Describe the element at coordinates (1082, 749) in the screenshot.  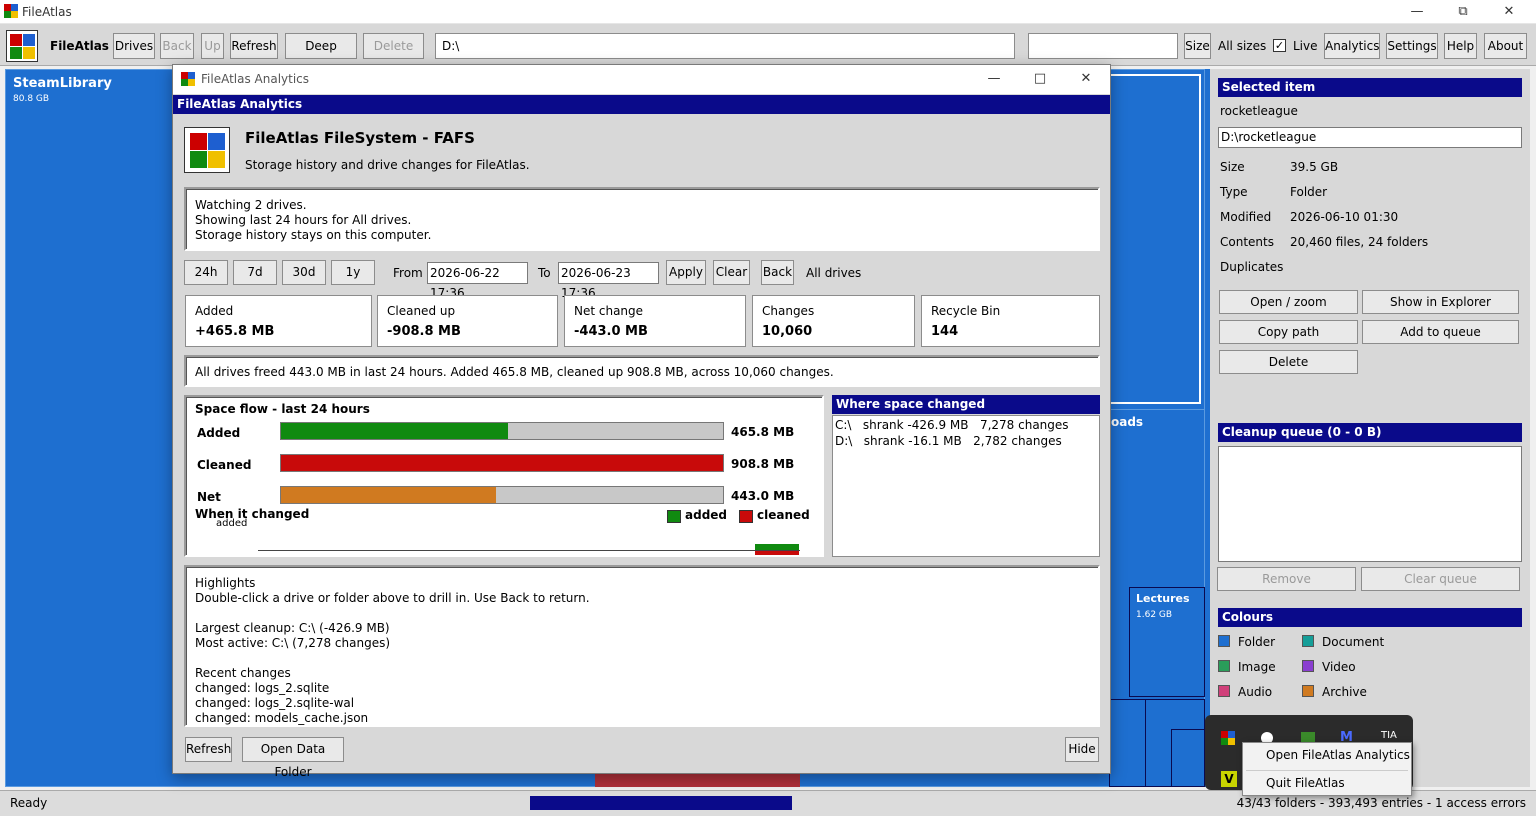
I see `hide-button: Hide` at that location.